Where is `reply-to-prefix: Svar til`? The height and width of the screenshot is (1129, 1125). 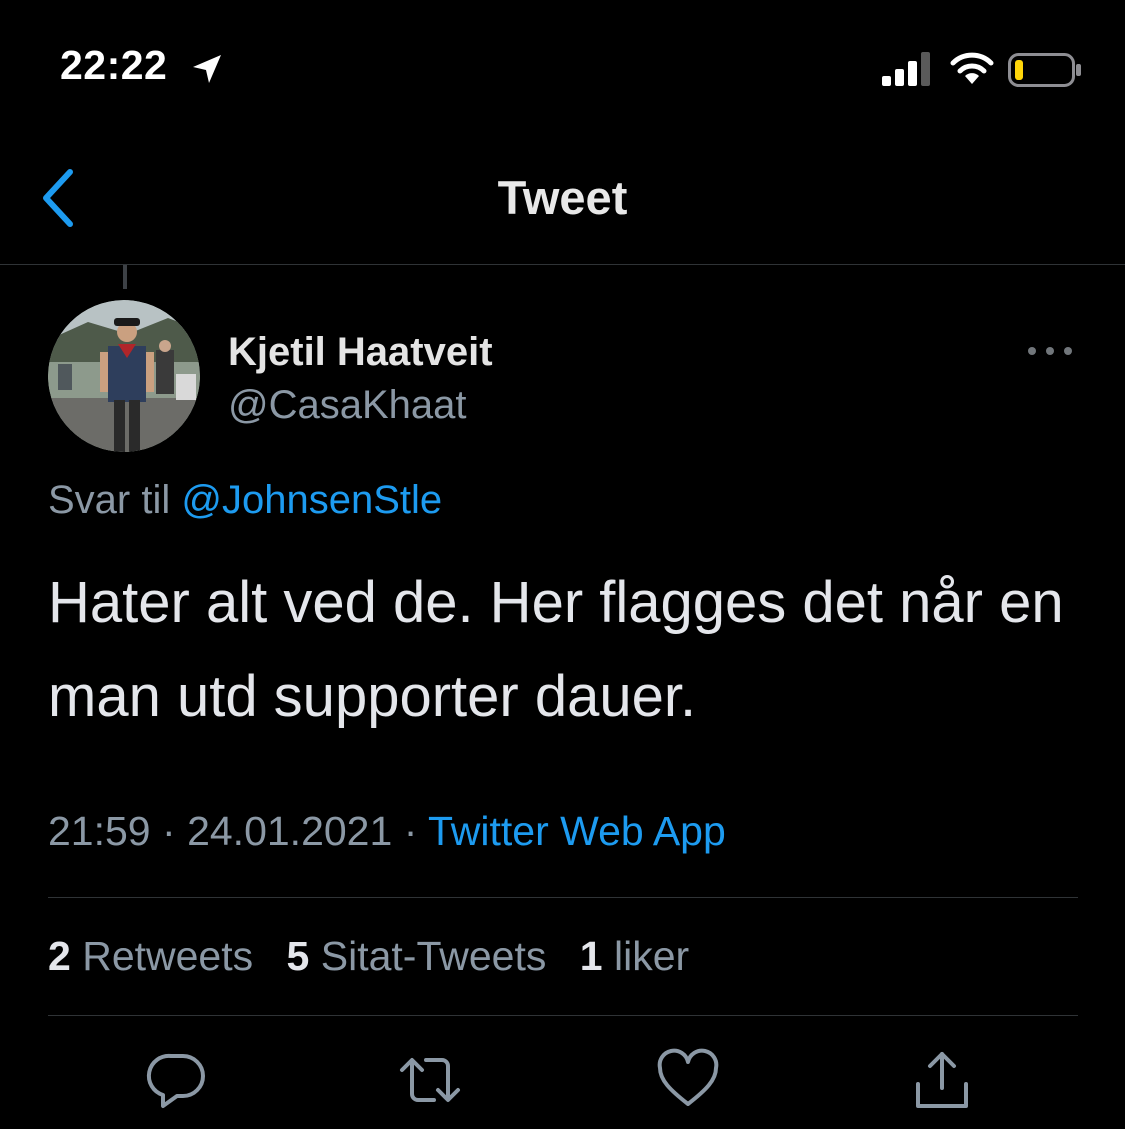 reply-to-prefix: Svar til is located at coordinates (109, 500).